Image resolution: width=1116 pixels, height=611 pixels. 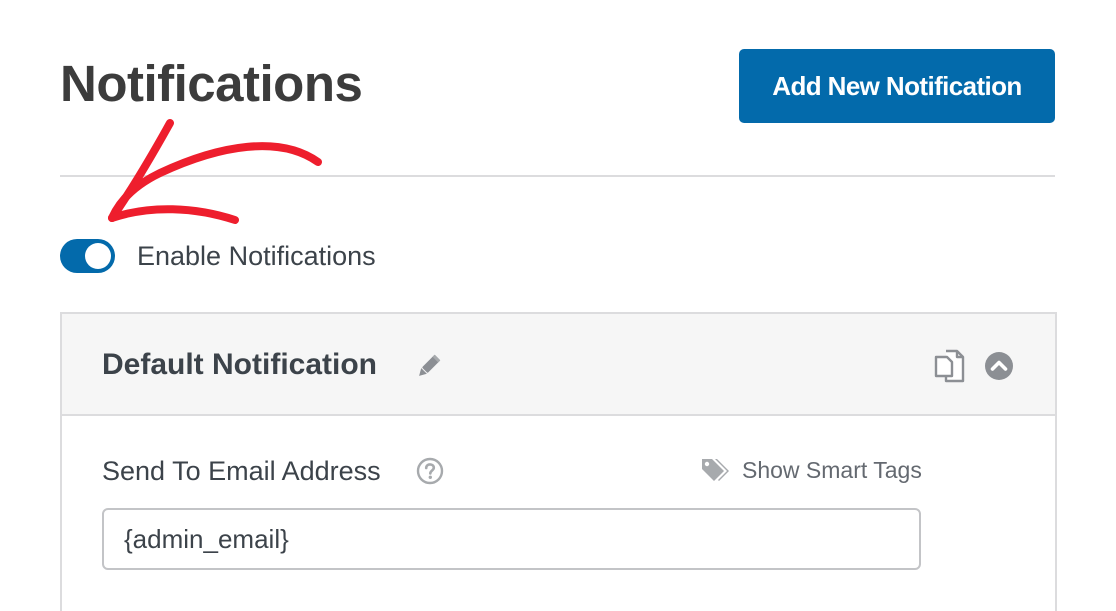 I want to click on enable-notifications-label: Enable Notifications, so click(x=256, y=255).